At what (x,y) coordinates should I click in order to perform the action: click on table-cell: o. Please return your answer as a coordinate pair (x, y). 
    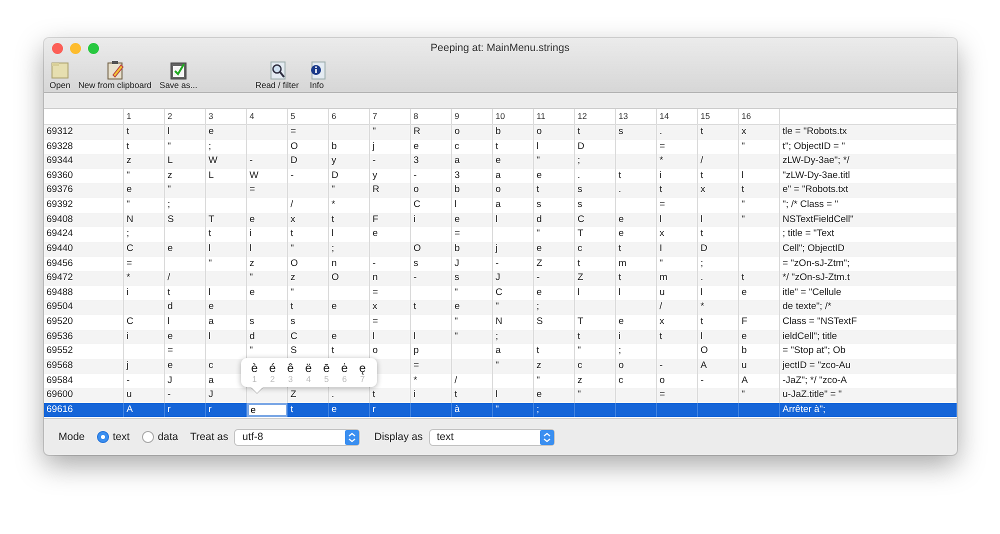
    Looking at the image, I should click on (554, 132).